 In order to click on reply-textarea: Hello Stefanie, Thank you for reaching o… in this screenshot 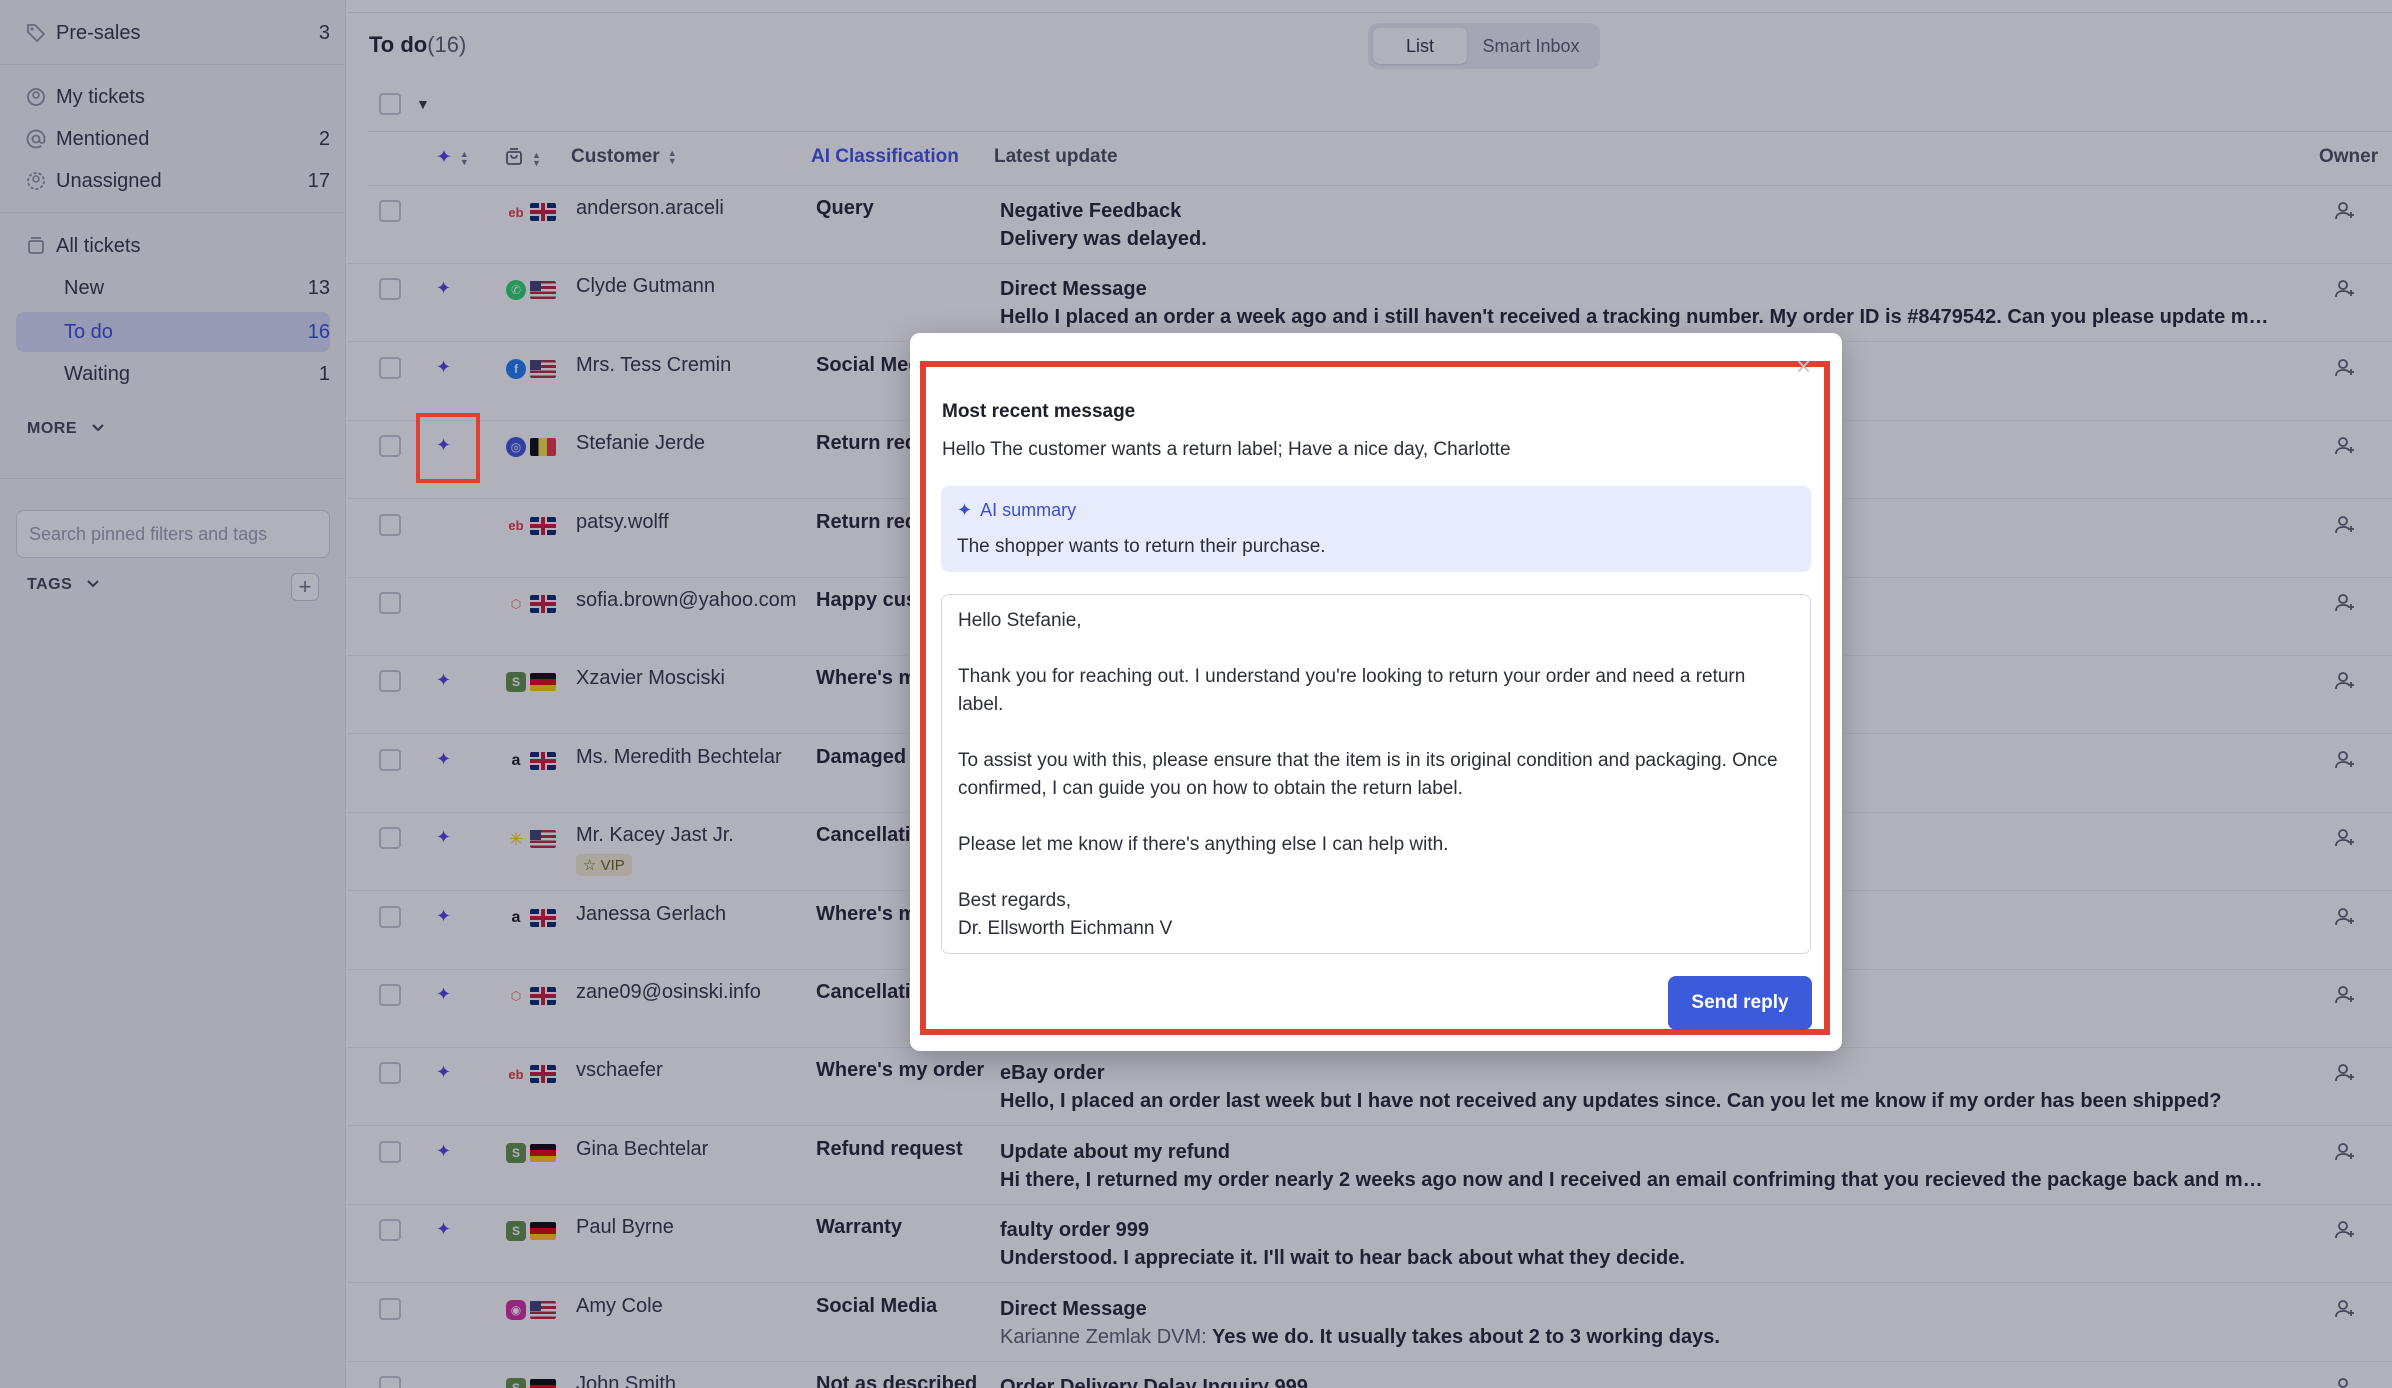, I will do `click(1376, 774)`.